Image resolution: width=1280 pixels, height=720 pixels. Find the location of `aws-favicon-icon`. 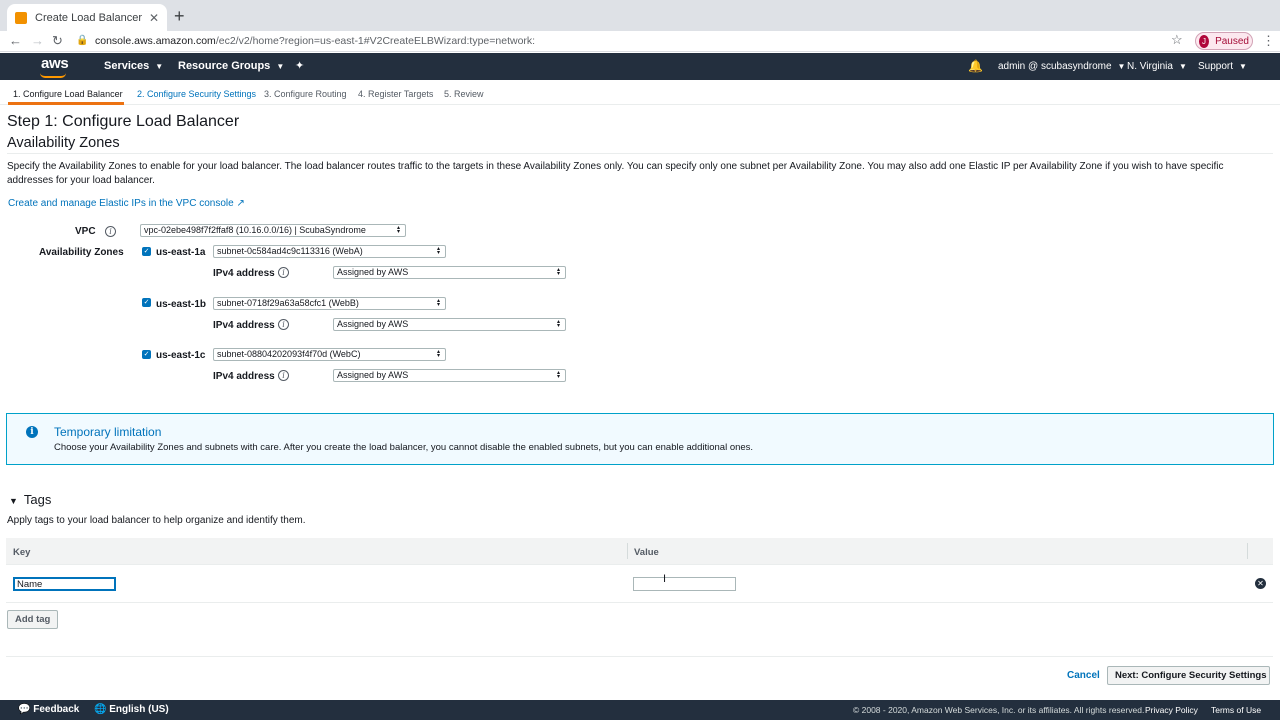

aws-favicon-icon is located at coordinates (21, 17).